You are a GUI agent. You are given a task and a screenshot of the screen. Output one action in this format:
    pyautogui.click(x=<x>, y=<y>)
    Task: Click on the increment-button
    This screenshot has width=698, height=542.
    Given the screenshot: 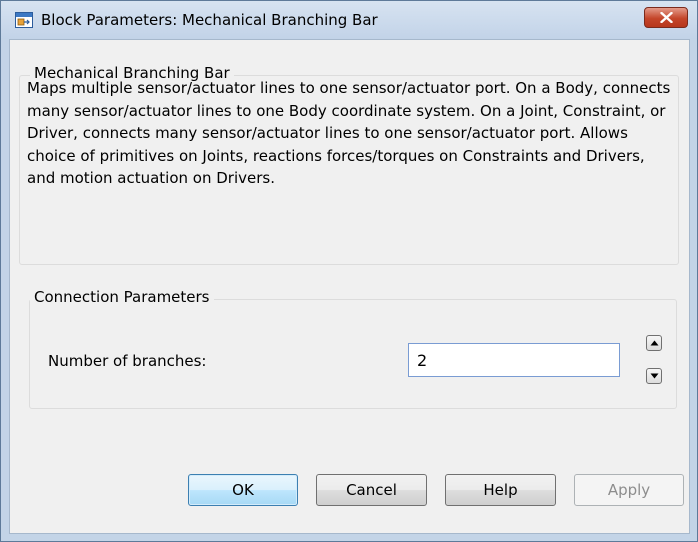 What is the action you would take?
    pyautogui.click(x=654, y=343)
    